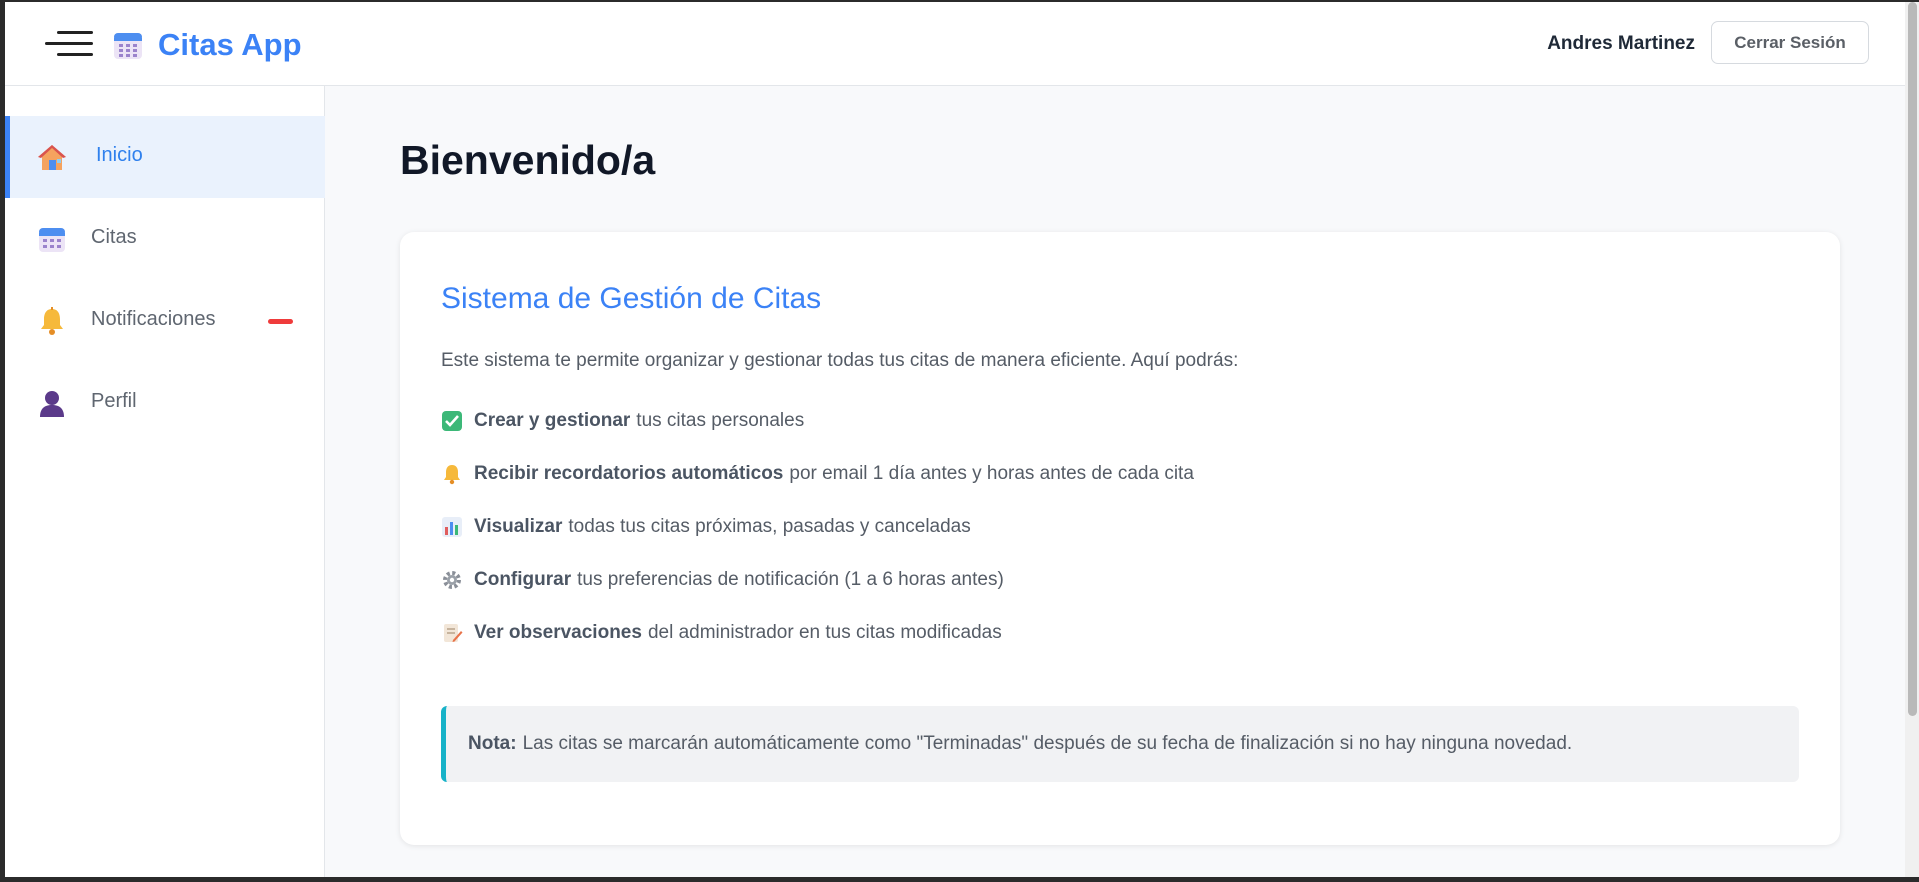 This screenshot has width=1919, height=882. Describe the element at coordinates (558, 632) in the screenshot. I see `feature-bold: Ver observaciones` at that location.